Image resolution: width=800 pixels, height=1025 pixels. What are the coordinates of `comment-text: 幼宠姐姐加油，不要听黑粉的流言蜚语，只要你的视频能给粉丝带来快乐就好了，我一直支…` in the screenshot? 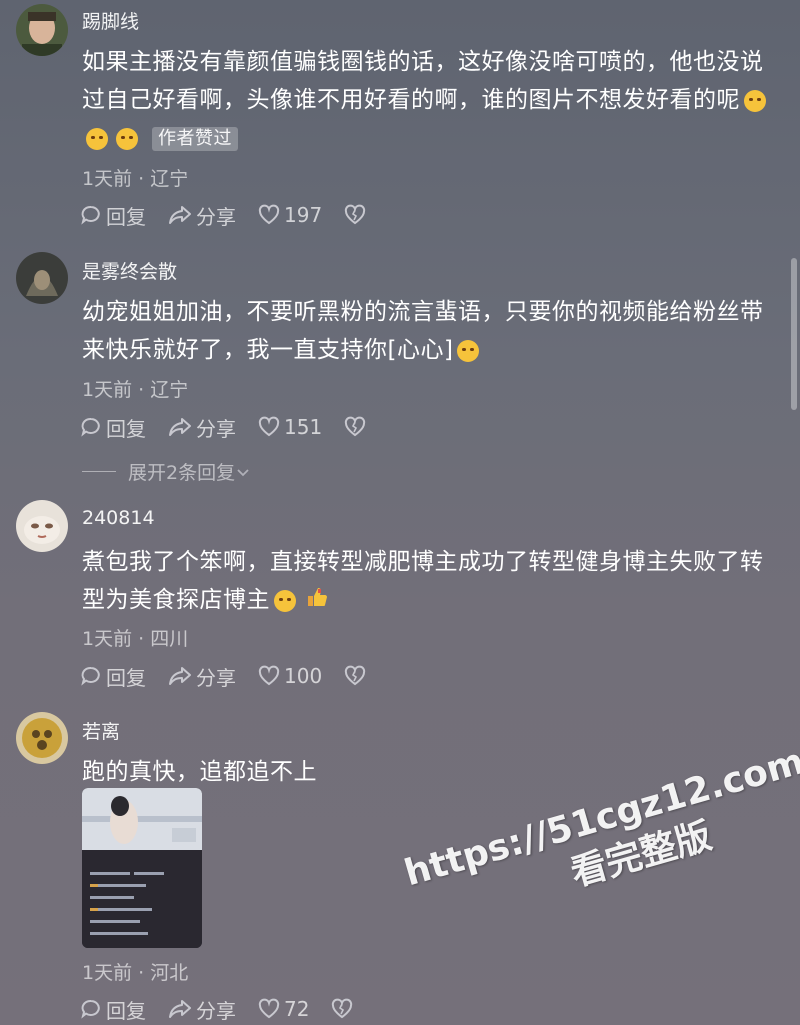 It's located at (432, 331).